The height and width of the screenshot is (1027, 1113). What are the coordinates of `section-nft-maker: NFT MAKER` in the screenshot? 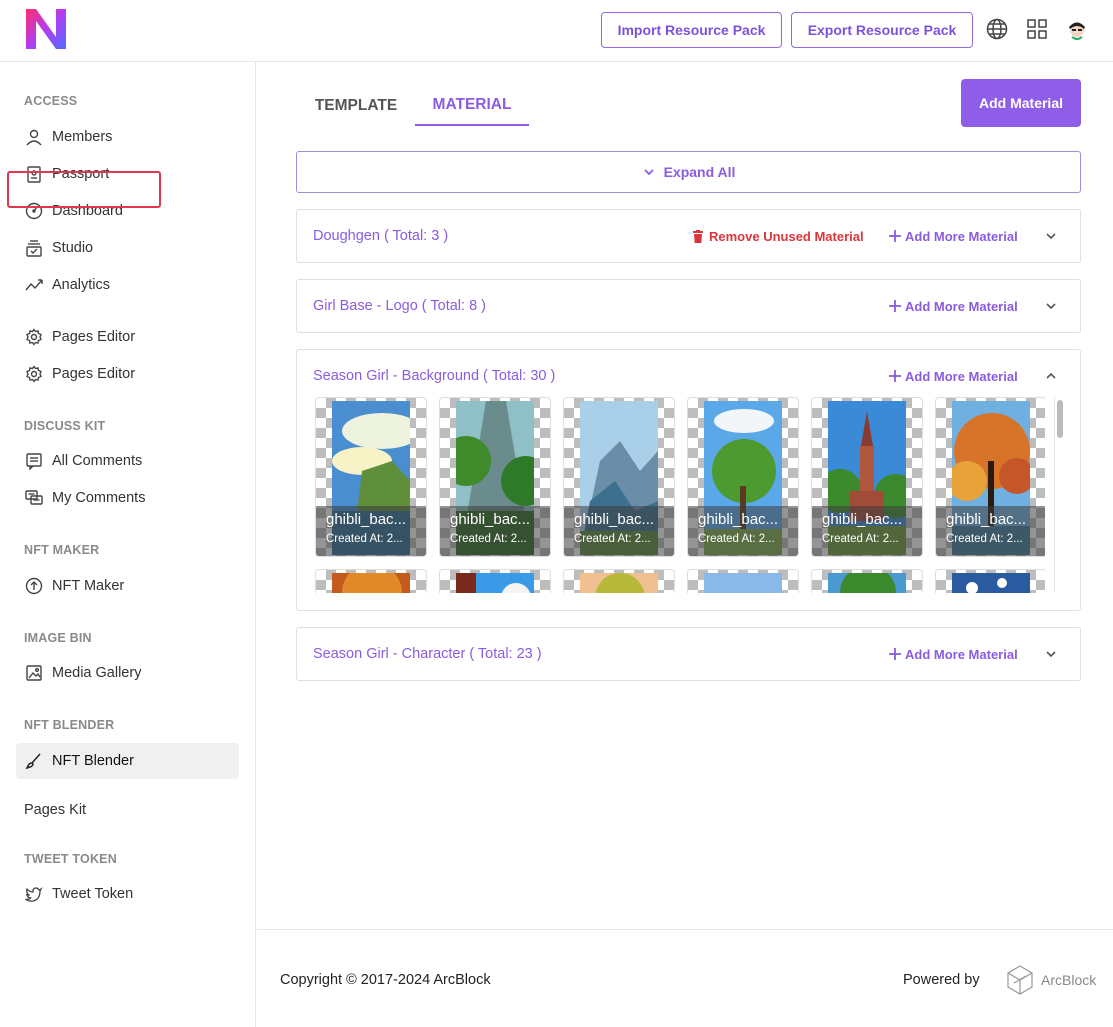 It's located at (62, 550).